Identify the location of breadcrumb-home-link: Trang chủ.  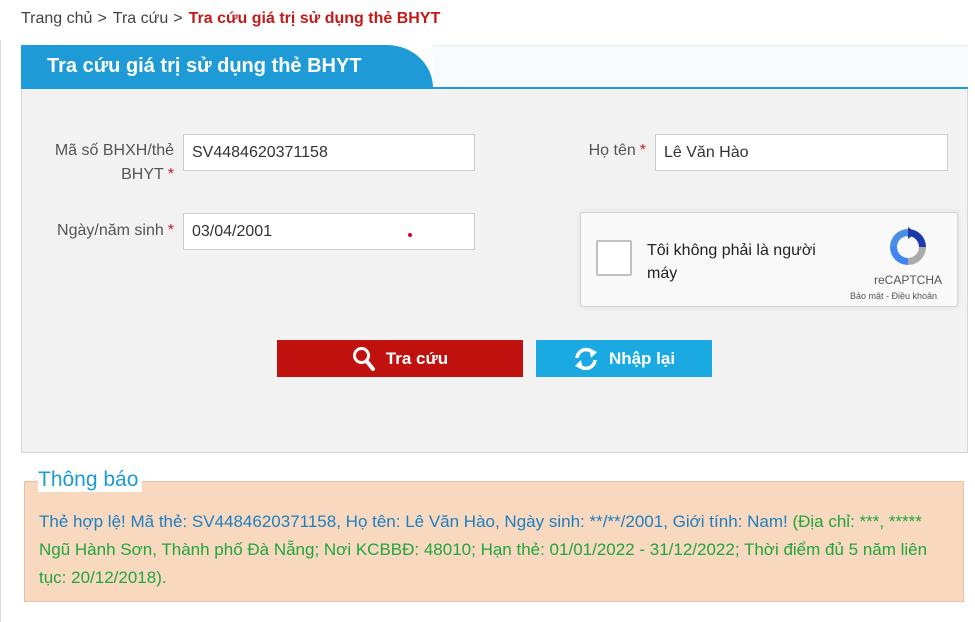
(56, 18).